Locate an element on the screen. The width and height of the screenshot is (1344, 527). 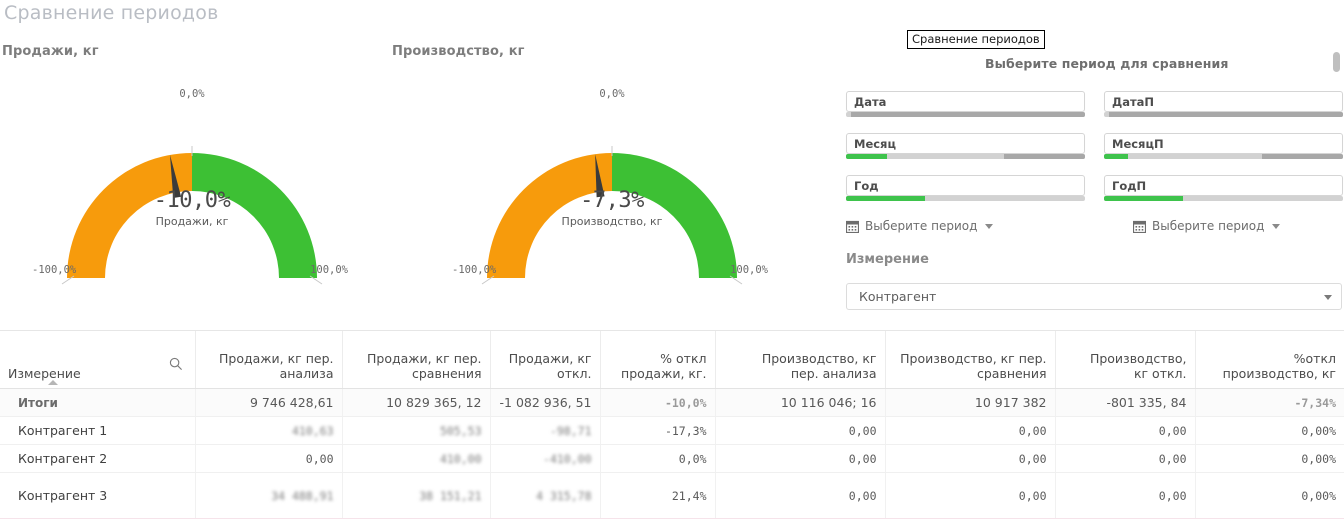
col-line-1: Производство, кг is located at coordinates (819, 358).